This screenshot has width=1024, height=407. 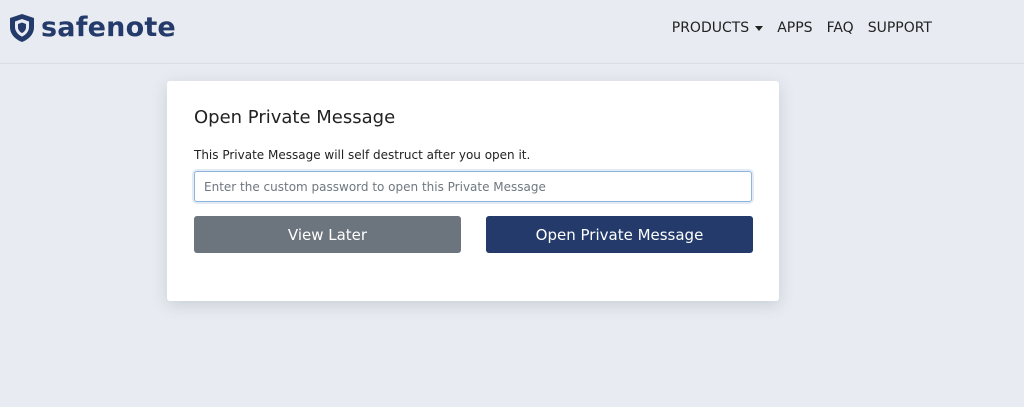 I want to click on nav-products-dropdown: PRODUCTS, so click(x=717, y=28).